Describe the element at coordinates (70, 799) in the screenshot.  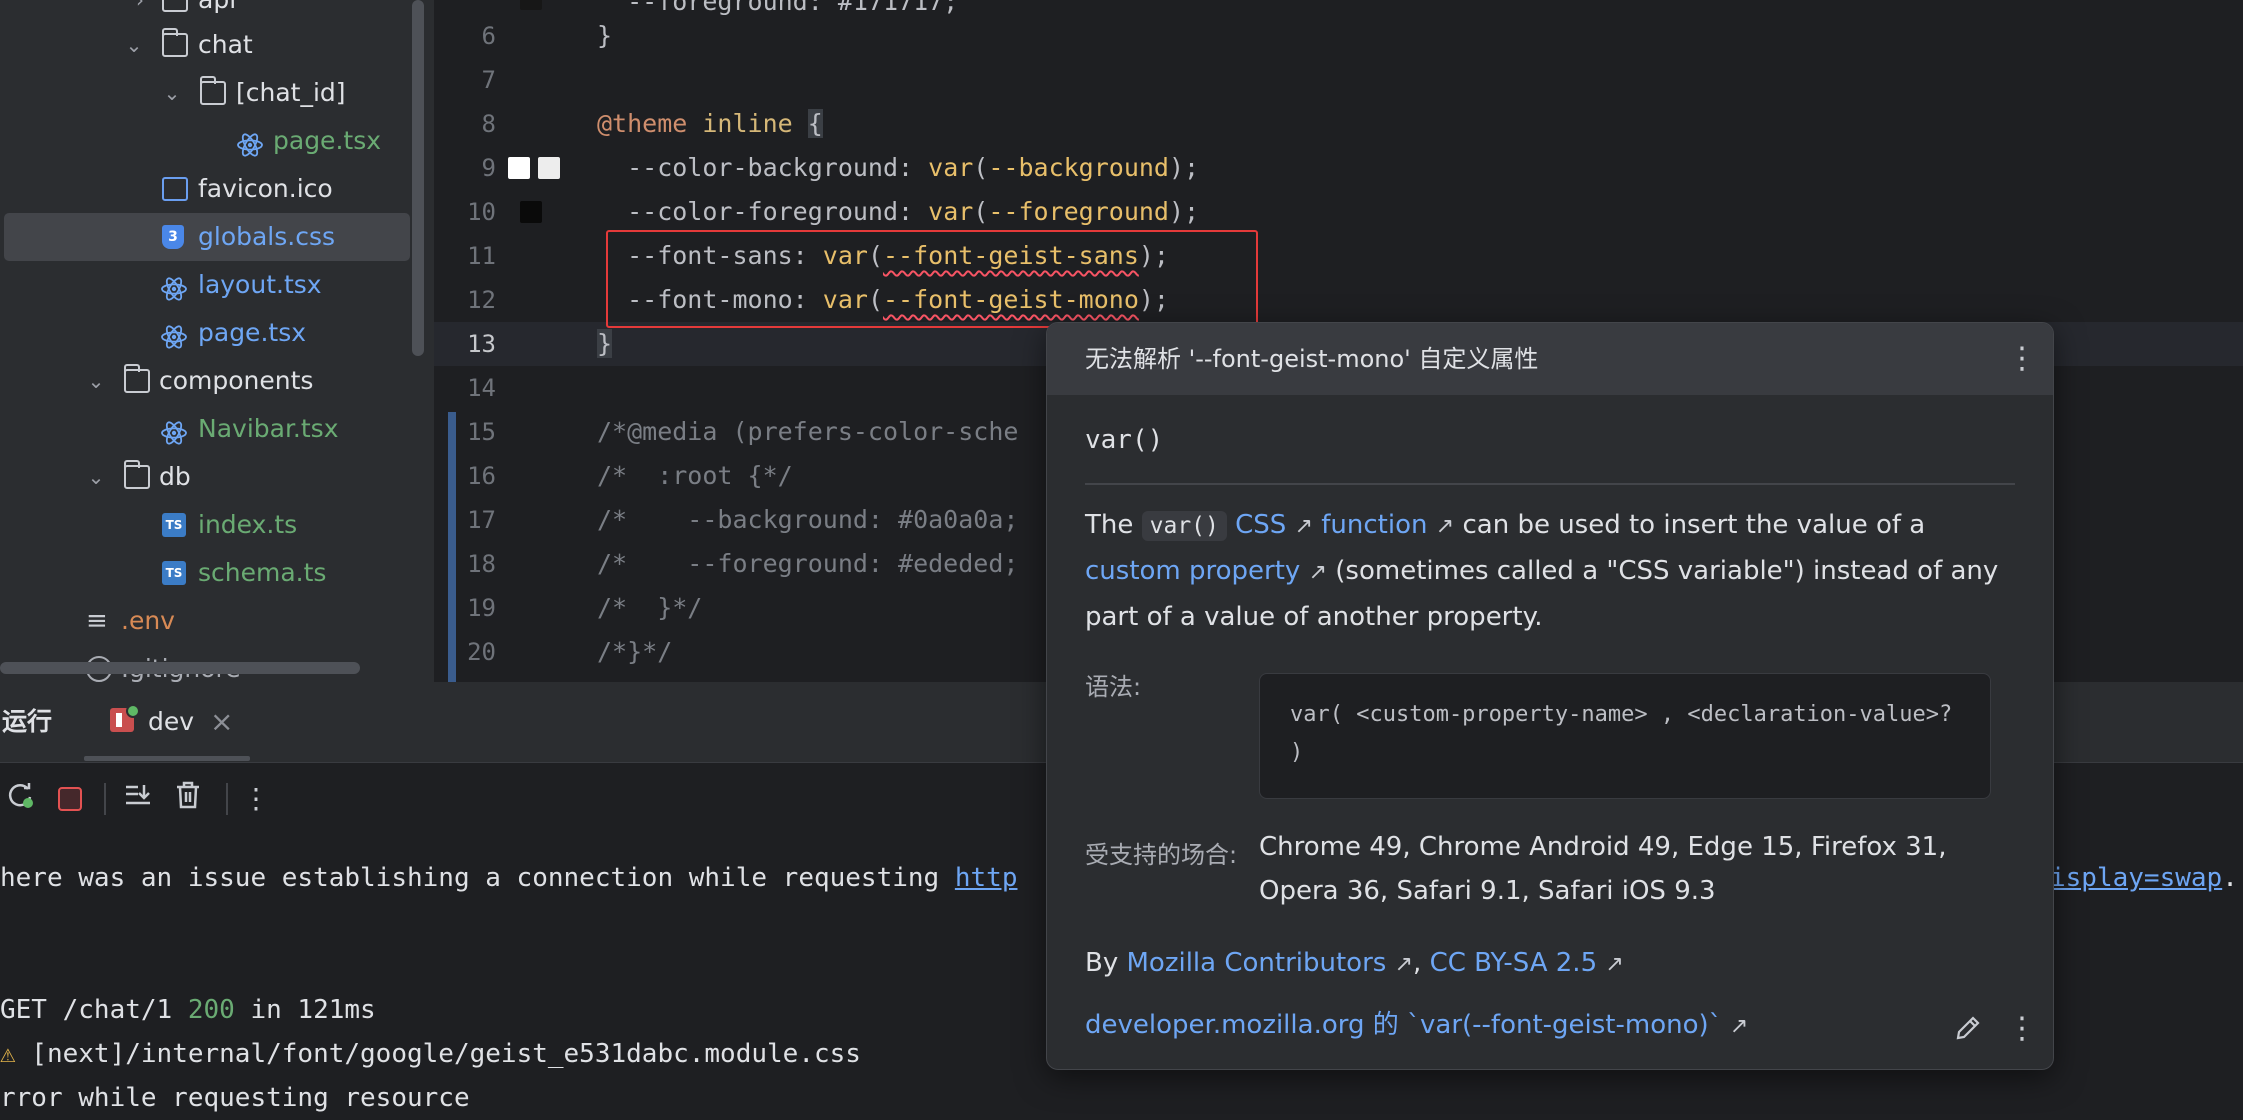
I see `stop-icon` at that location.